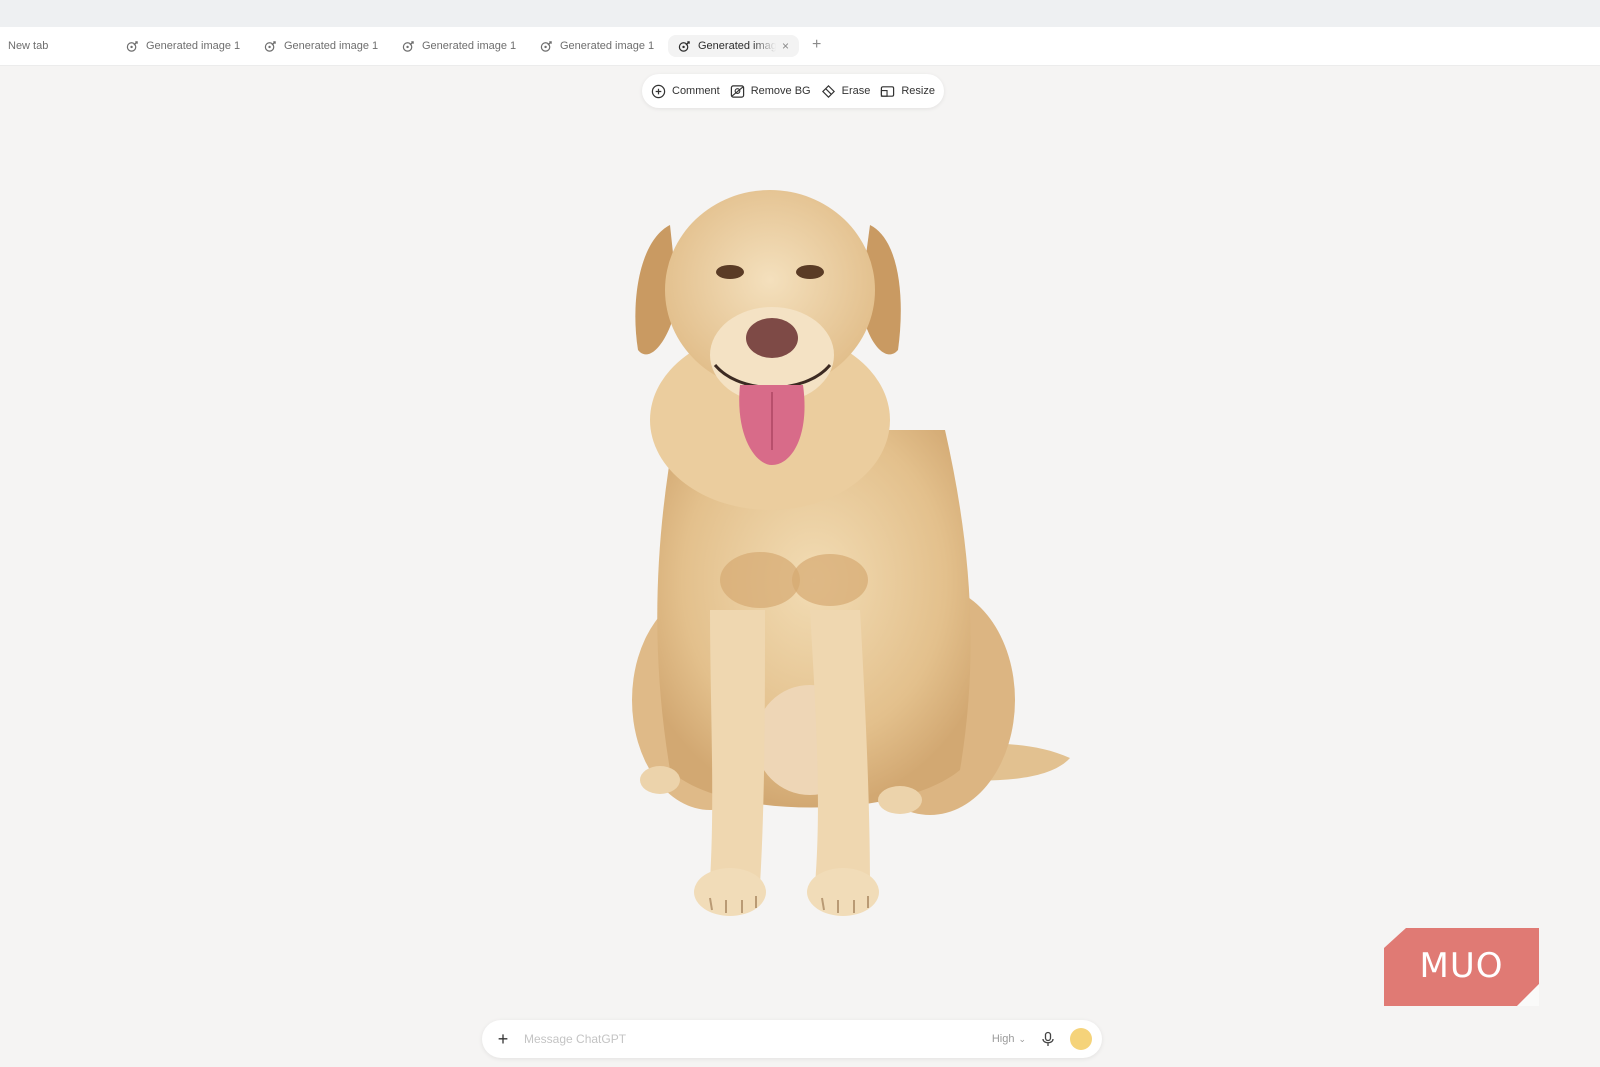 The height and width of the screenshot is (1067, 1600). What do you see at coordinates (1081, 1039) in the screenshot?
I see `send-button` at bounding box center [1081, 1039].